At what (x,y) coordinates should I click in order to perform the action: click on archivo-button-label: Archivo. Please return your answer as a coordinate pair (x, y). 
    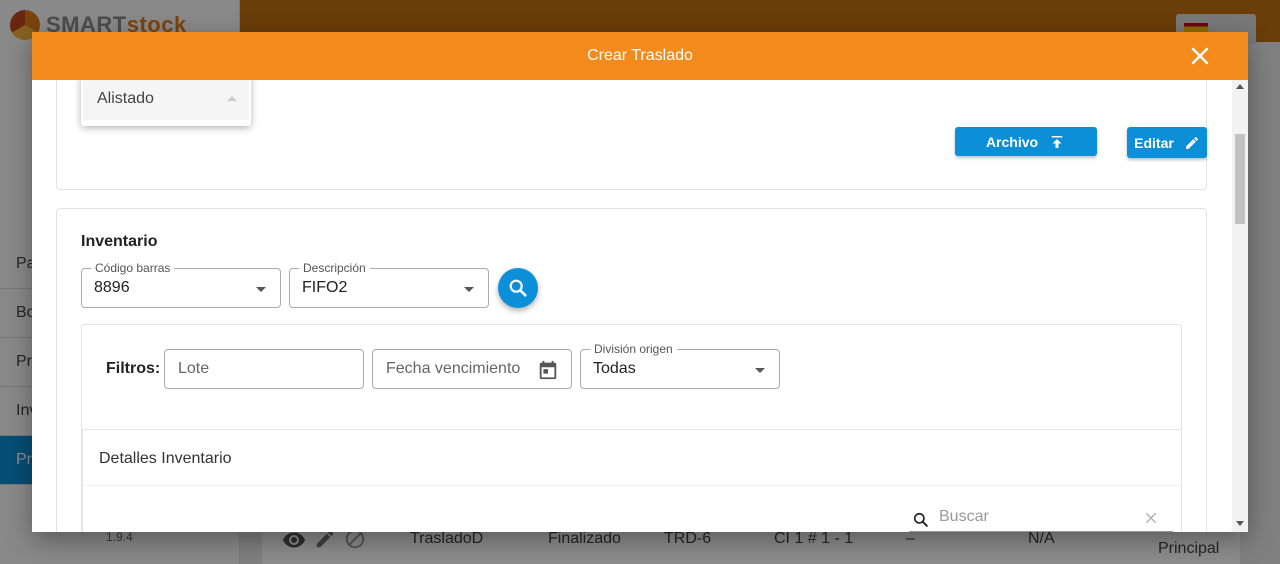
    Looking at the image, I should click on (1012, 141).